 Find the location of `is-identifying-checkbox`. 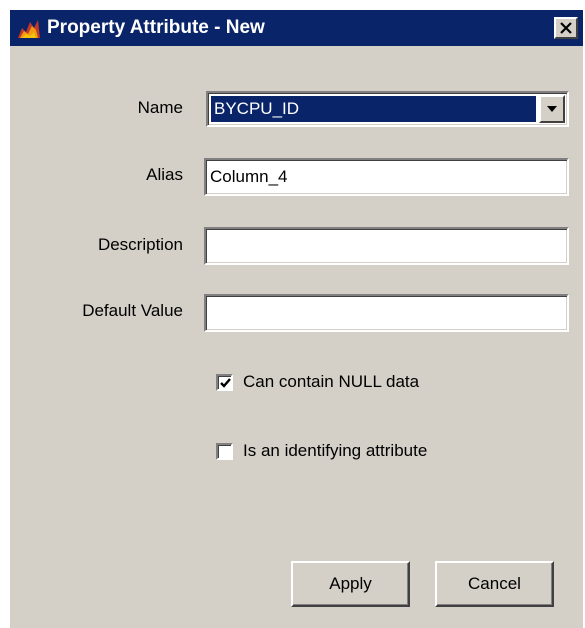

is-identifying-checkbox is located at coordinates (224, 451).